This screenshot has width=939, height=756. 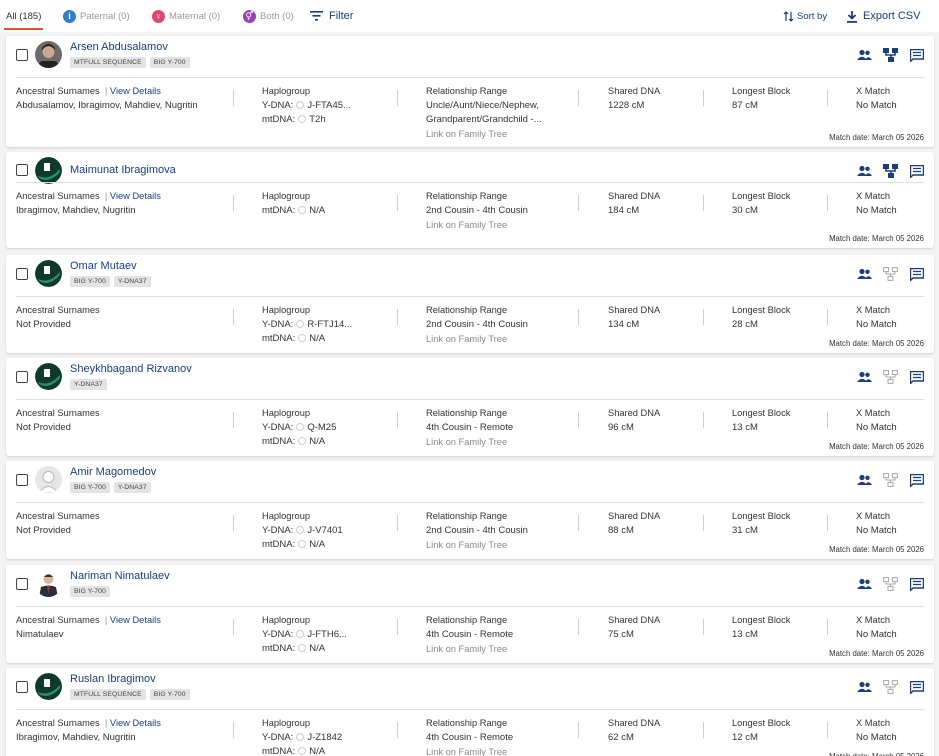 What do you see at coordinates (876, 731) in the screenshot?
I see `x-match-column: X Match No Match` at bounding box center [876, 731].